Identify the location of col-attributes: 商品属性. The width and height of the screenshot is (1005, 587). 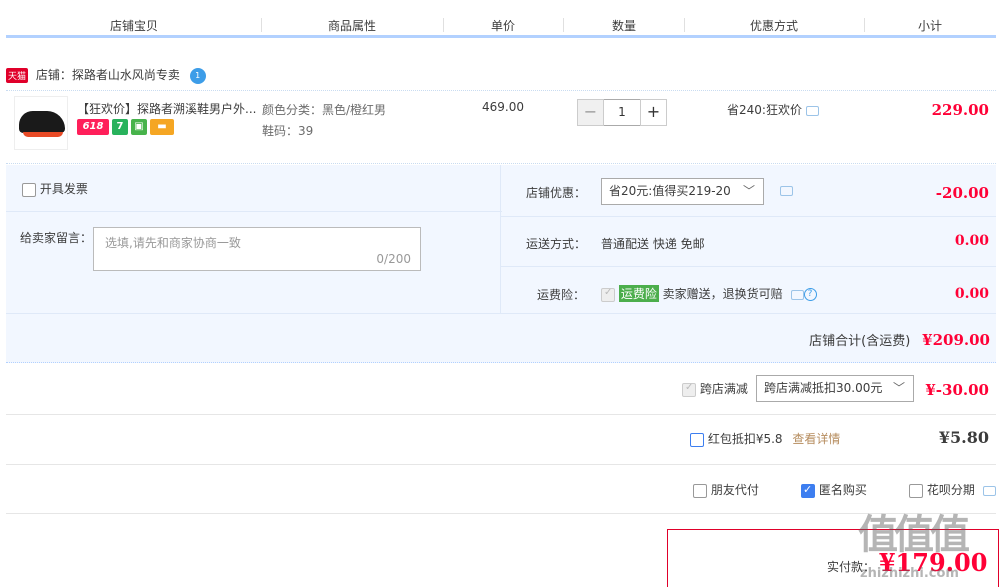
(352, 26).